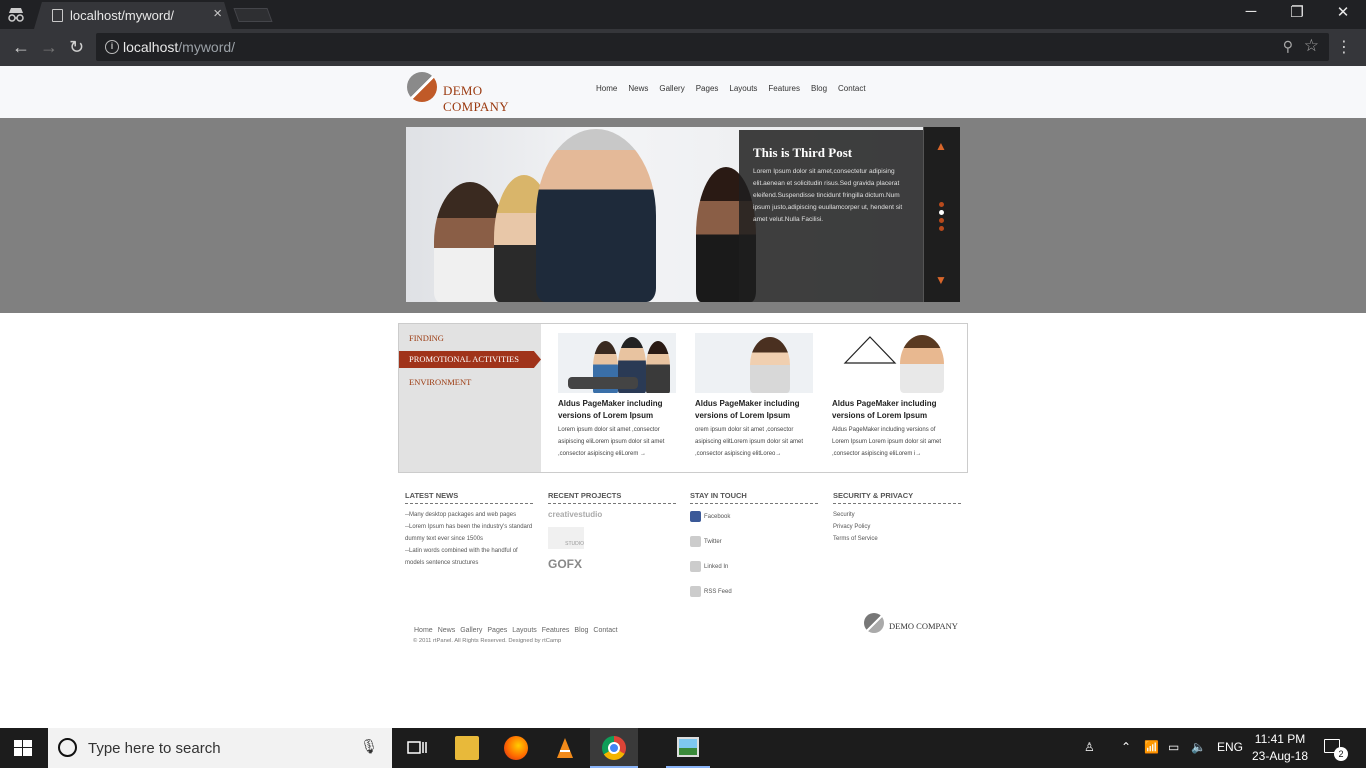 This screenshot has width=1366, height=768. I want to click on language-indicator: ENG, so click(1230, 747).